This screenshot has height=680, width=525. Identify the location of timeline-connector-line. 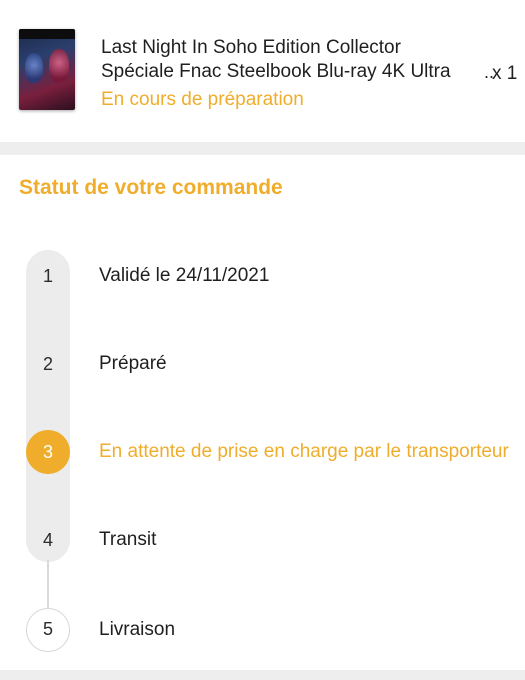
(48, 584).